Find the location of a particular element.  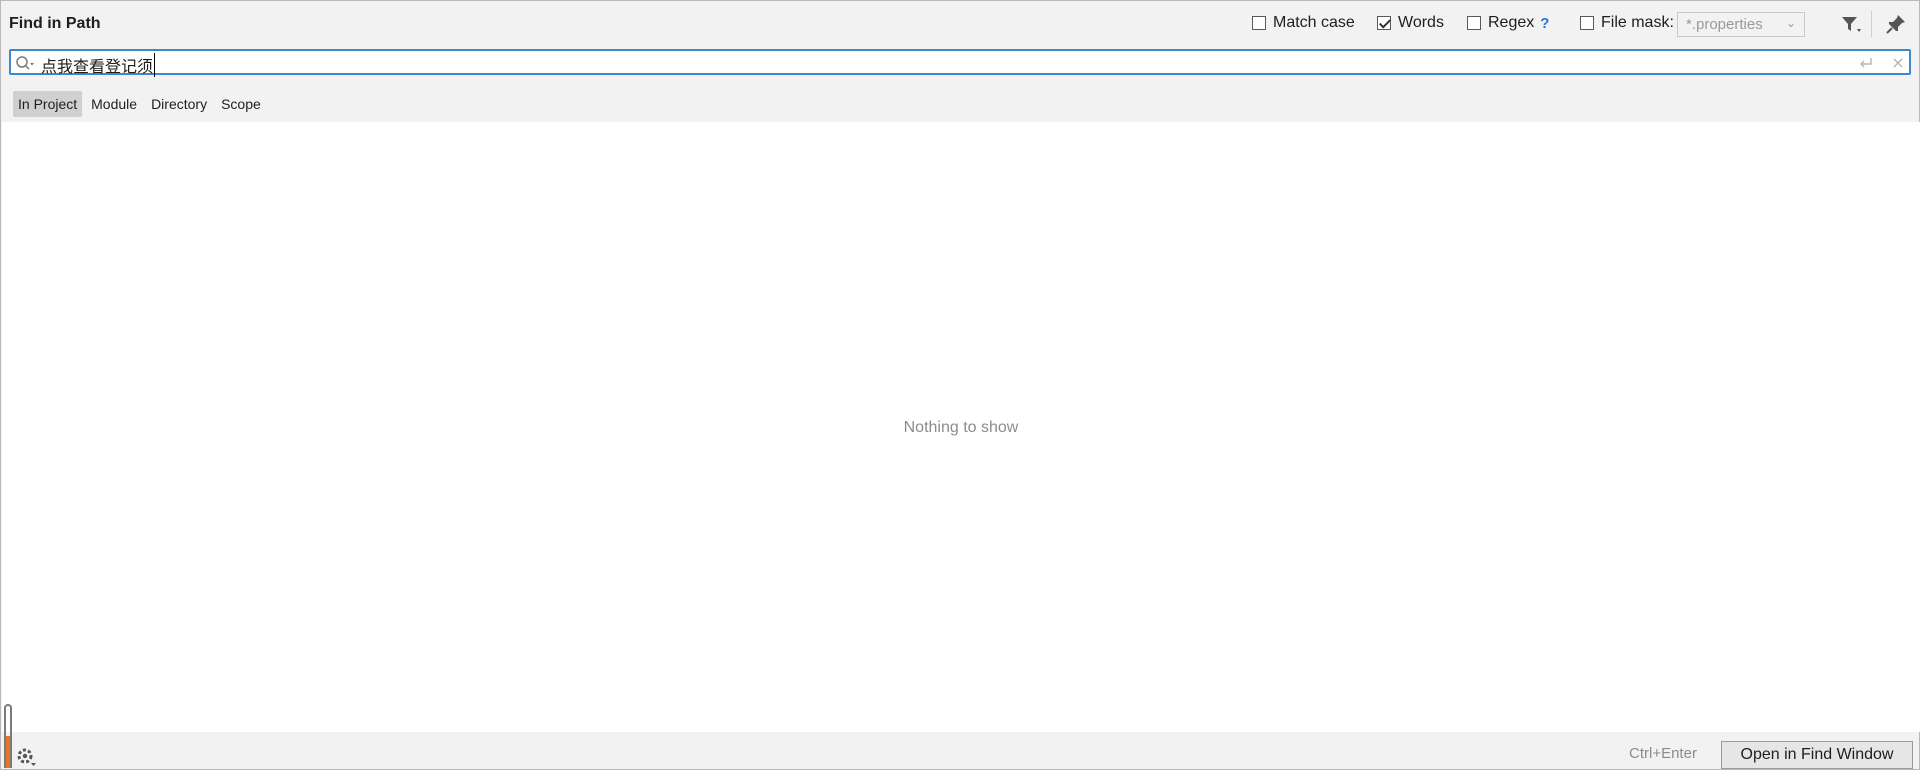

regex-option: Regex ? is located at coordinates (1508, 23).